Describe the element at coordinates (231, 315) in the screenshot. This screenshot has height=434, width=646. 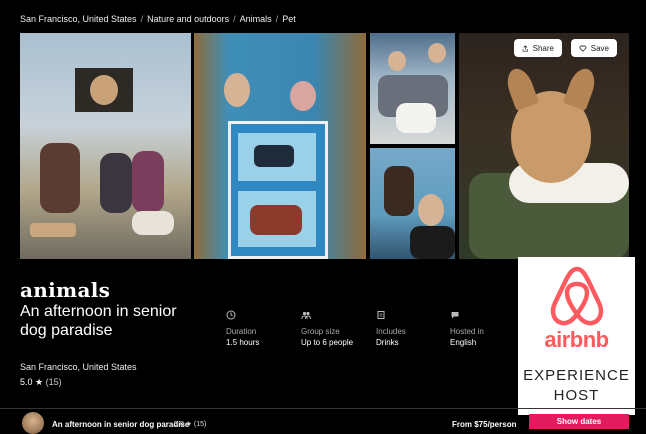
I see `clock-icon` at that location.